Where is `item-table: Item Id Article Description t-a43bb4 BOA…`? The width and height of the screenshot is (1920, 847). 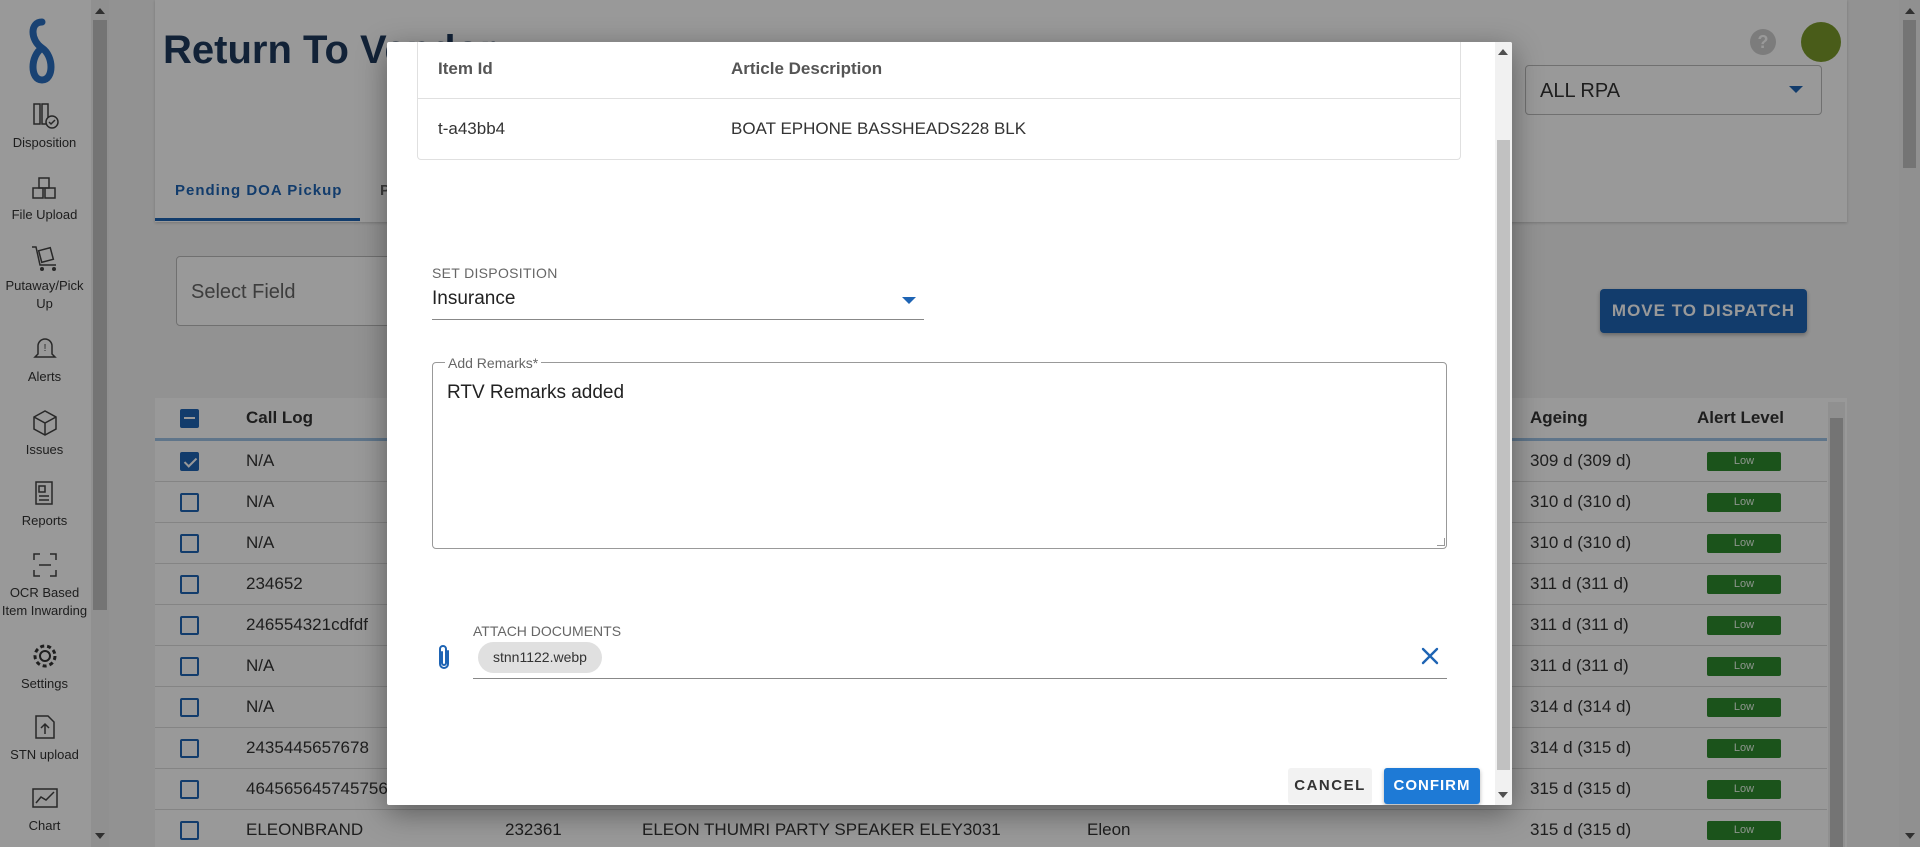
item-table: Item Id Article Description t-a43bb4 BOA… is located at coordinates (939, 101).